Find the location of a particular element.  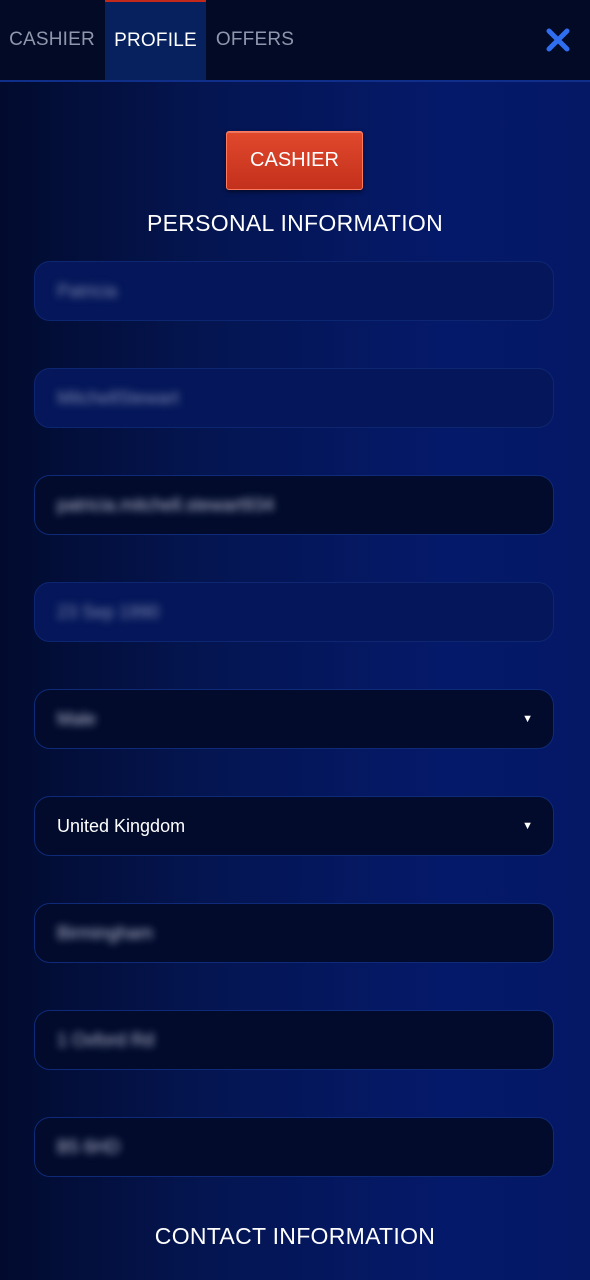

birth-date-field: 23 Sep 1990 is located at coordinates (294, 612).